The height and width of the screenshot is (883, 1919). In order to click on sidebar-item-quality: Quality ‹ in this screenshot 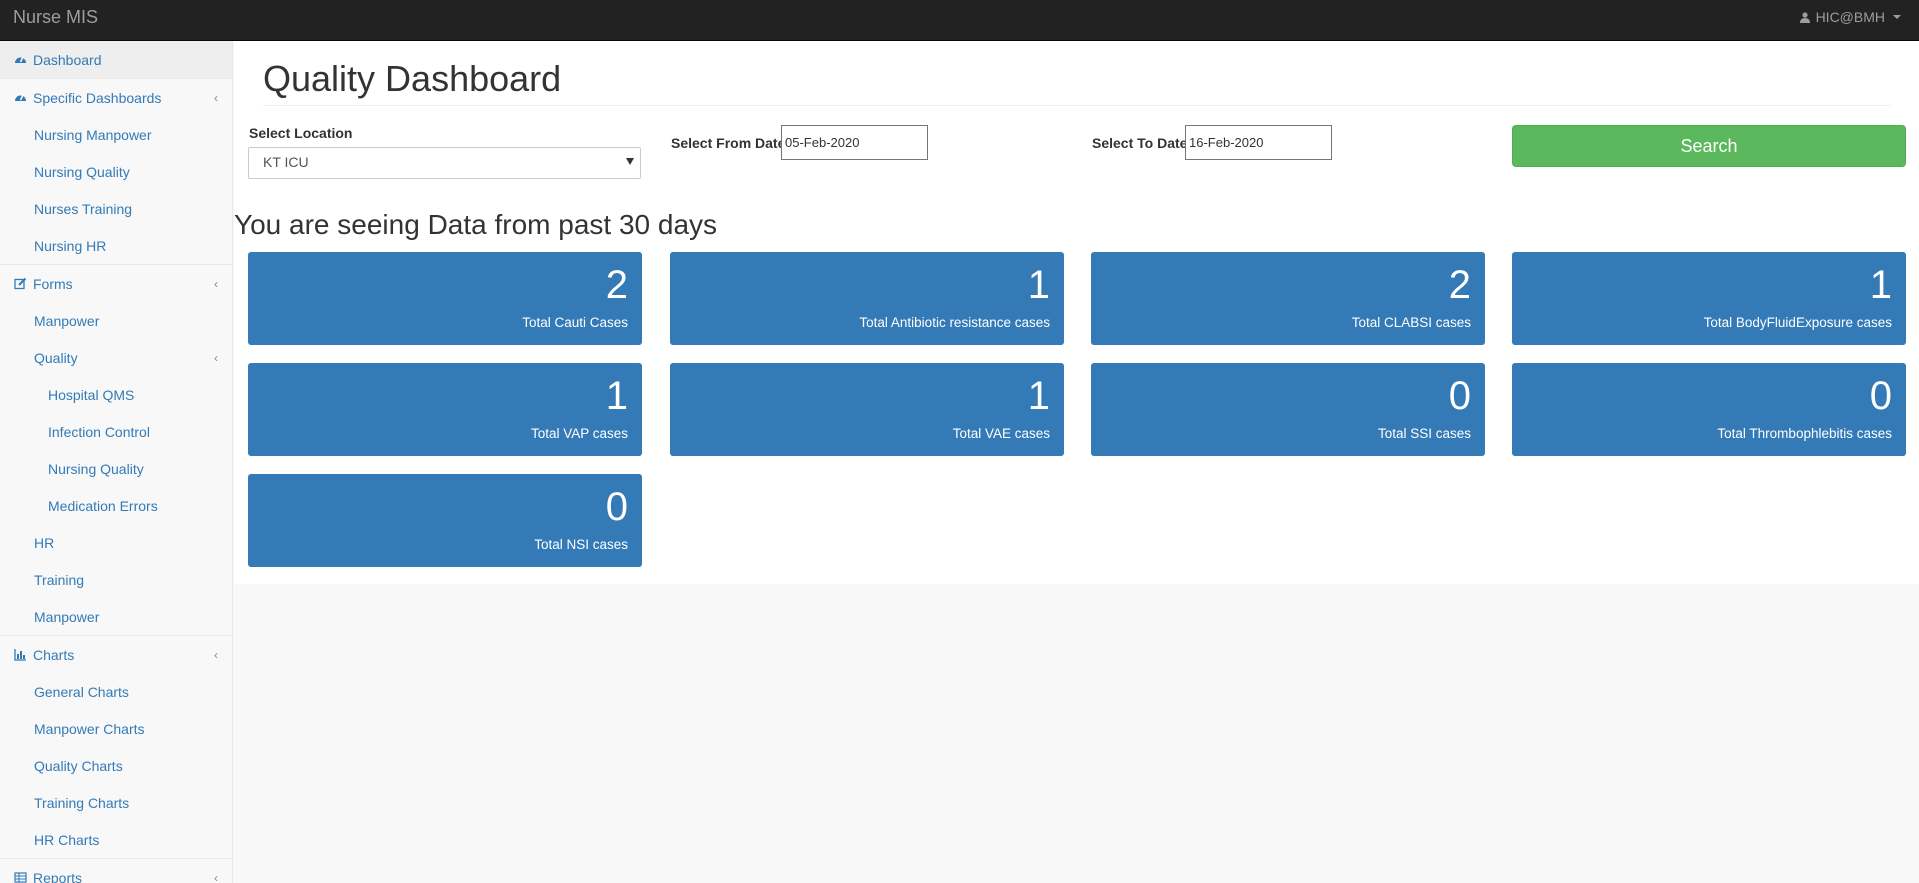, I will do `click(116, 357)`.